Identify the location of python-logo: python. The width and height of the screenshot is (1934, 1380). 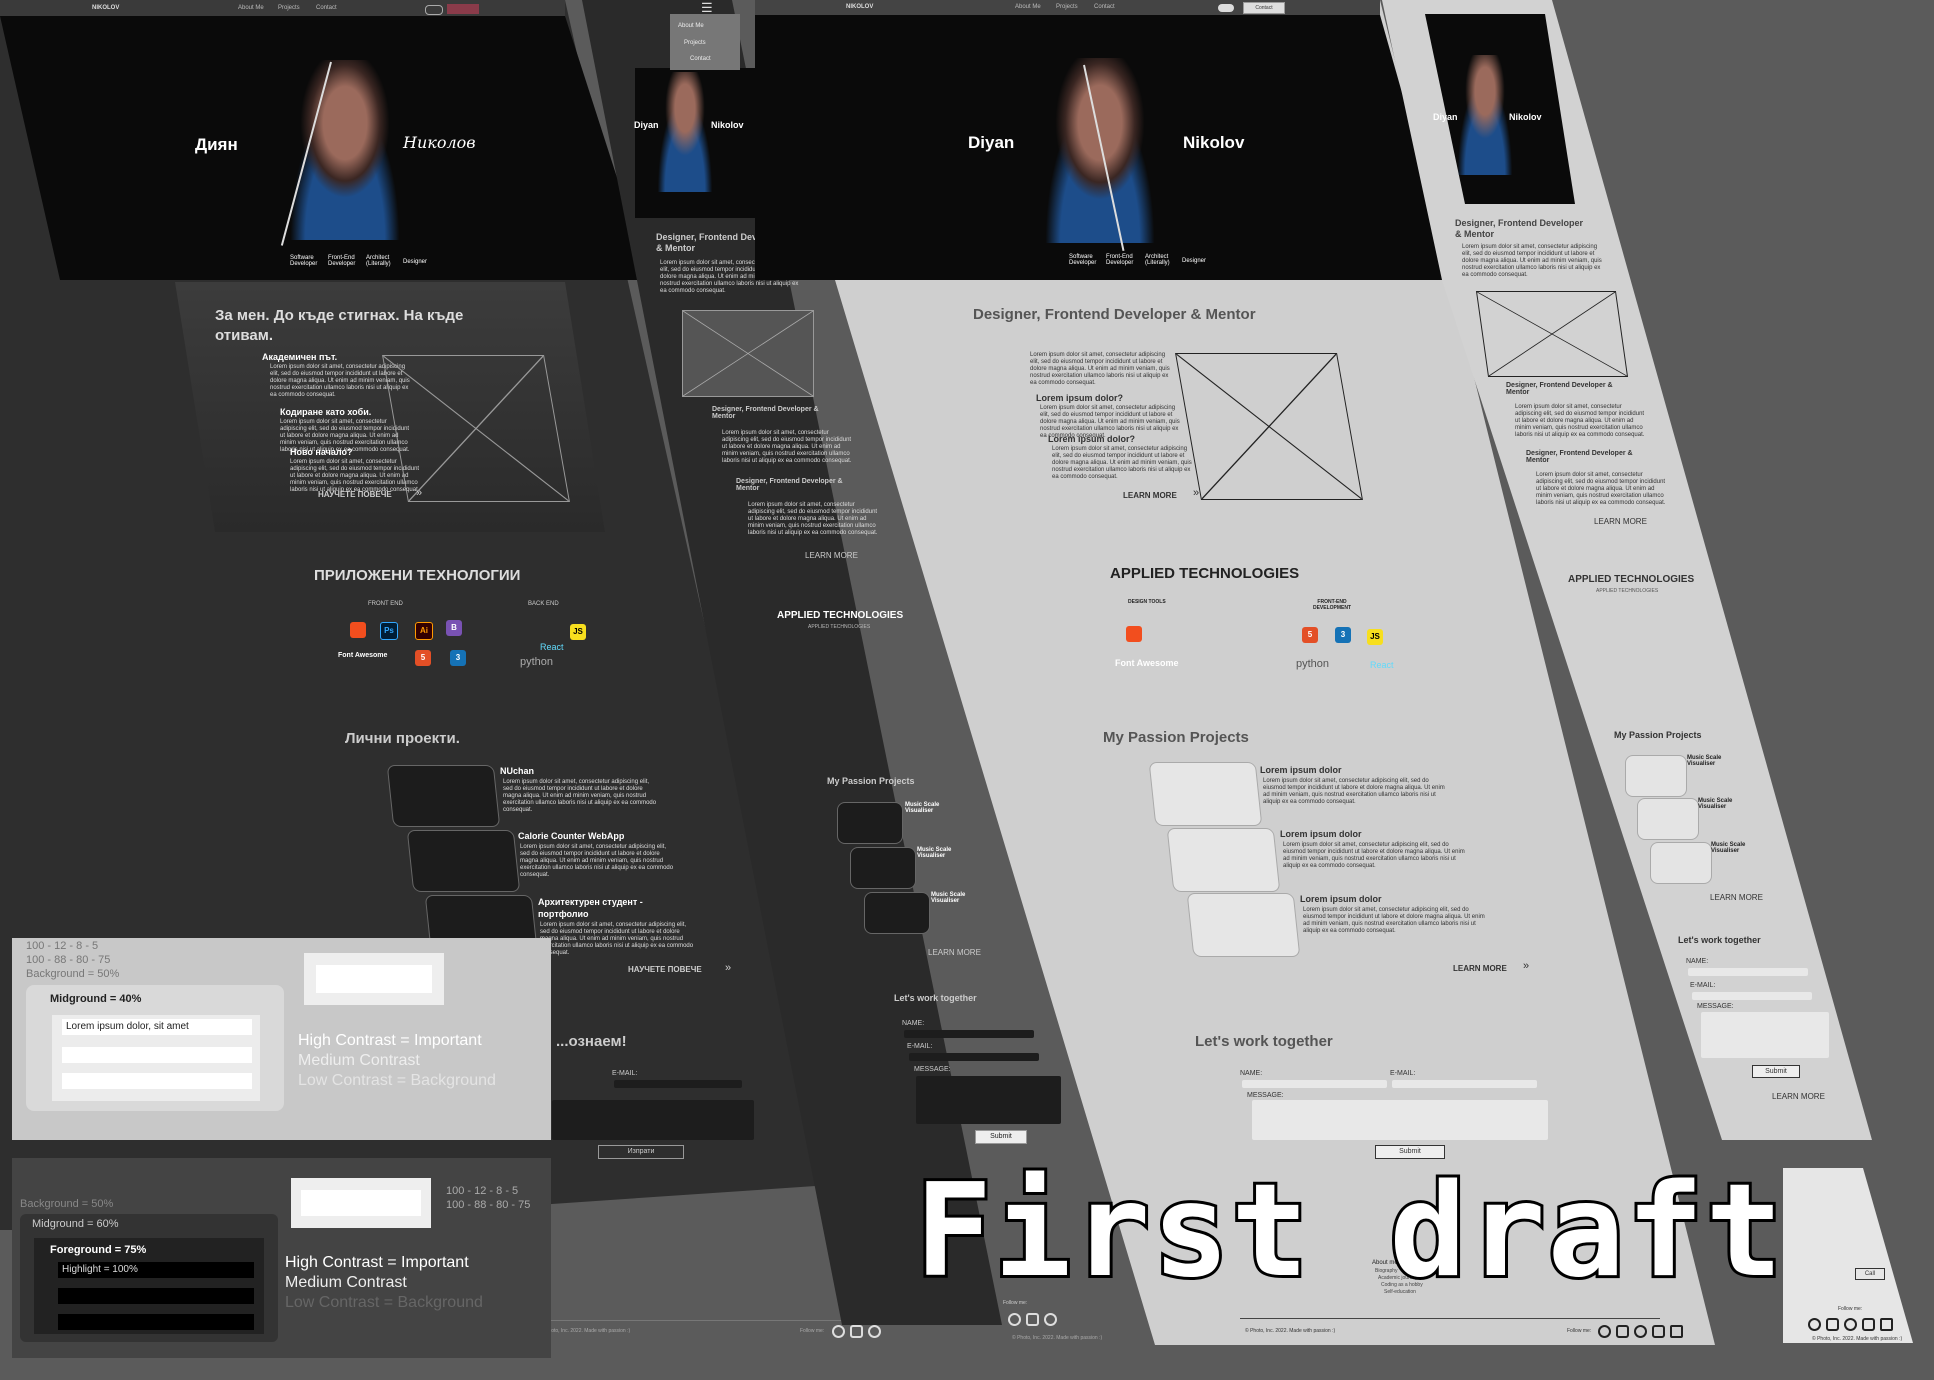
(537, 662).